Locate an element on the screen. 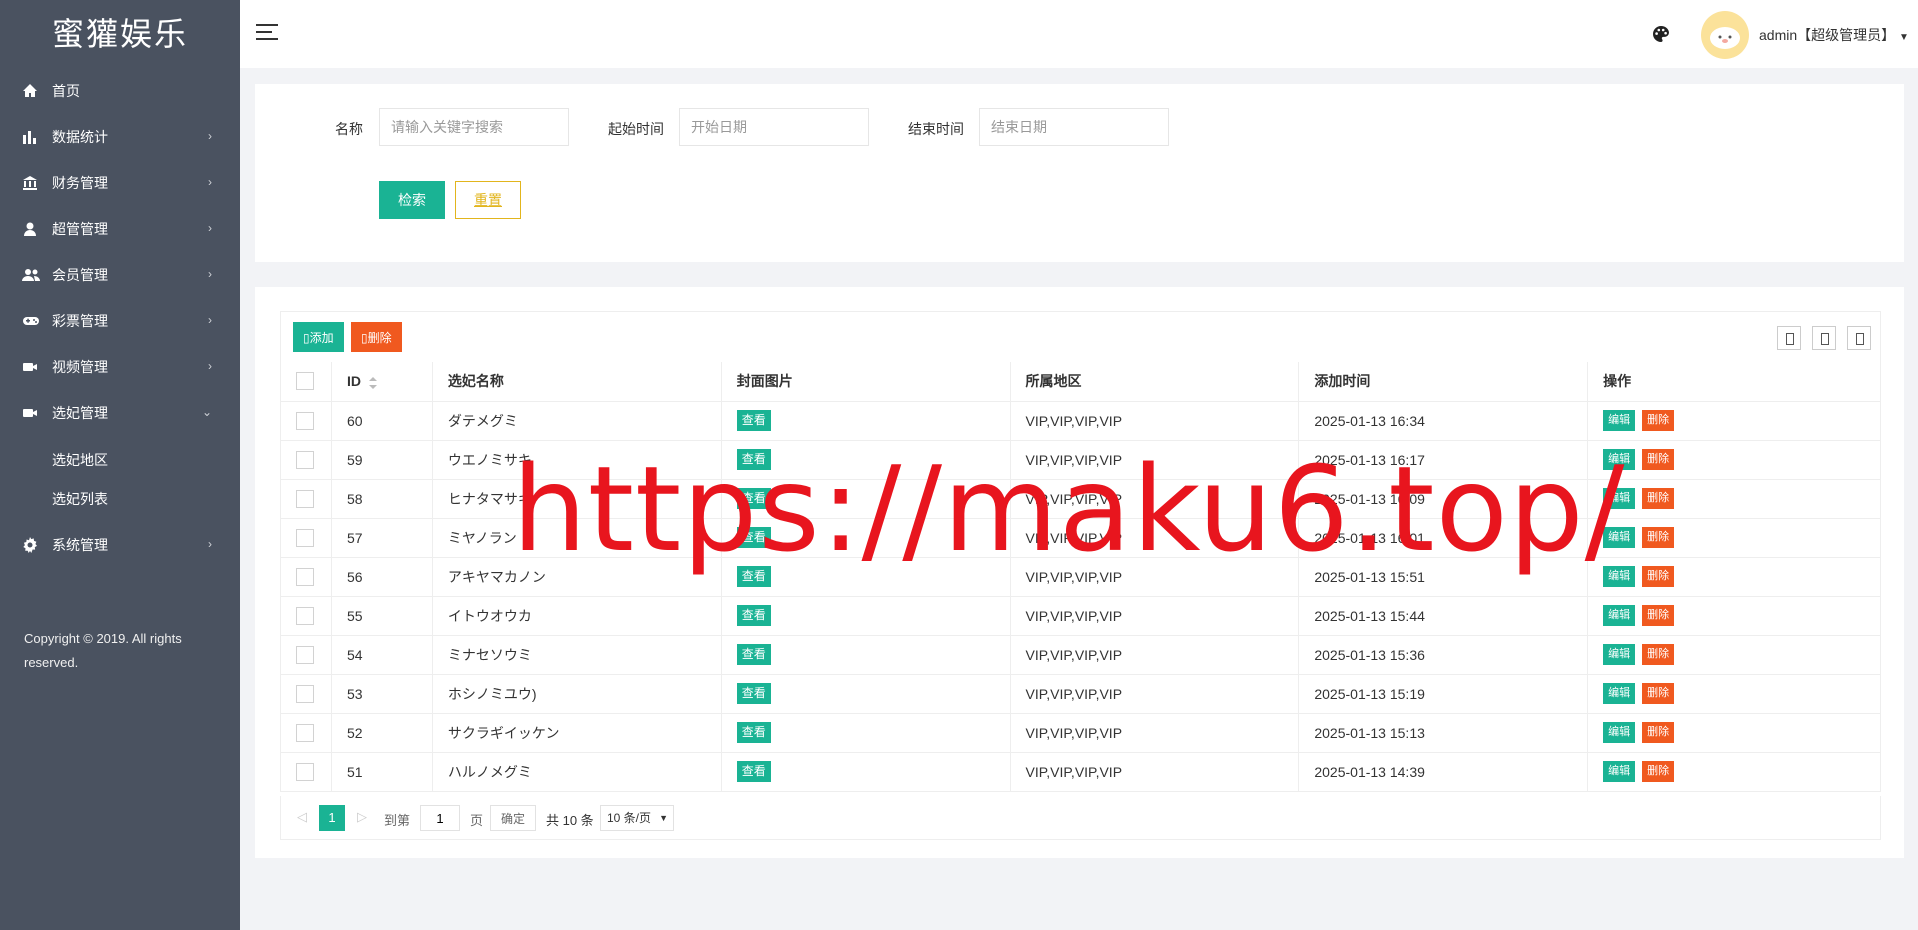 The height and width of the screenshot is (930, 1918). col-header-id: ID is located at coordinates (382, 382).